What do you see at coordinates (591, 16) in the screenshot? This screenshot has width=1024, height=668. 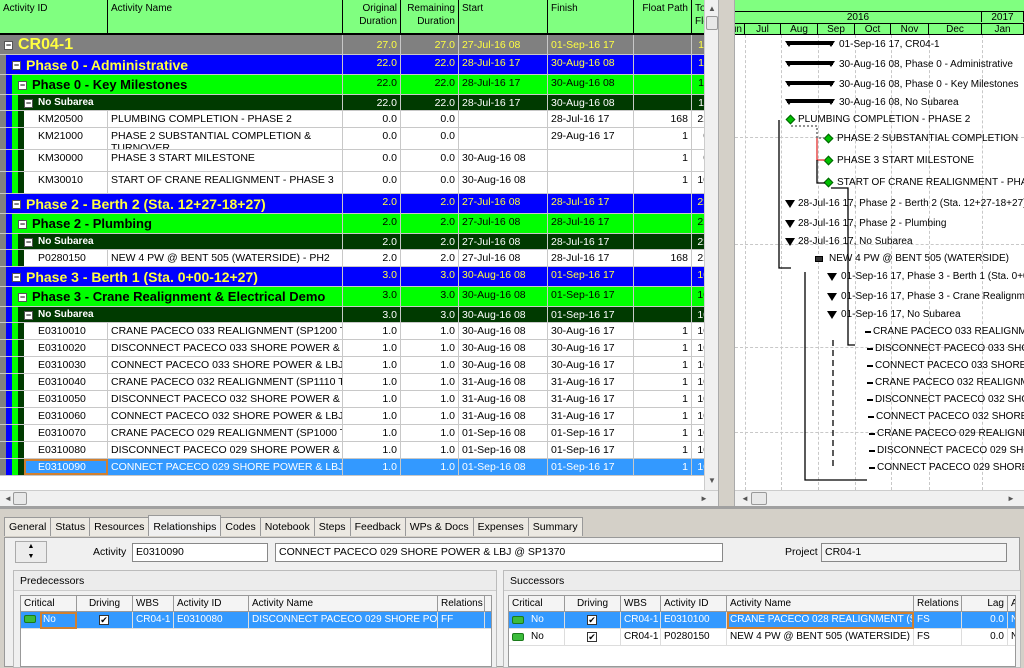 I see `col-finish: Finish` at bounding box center [591, 16].